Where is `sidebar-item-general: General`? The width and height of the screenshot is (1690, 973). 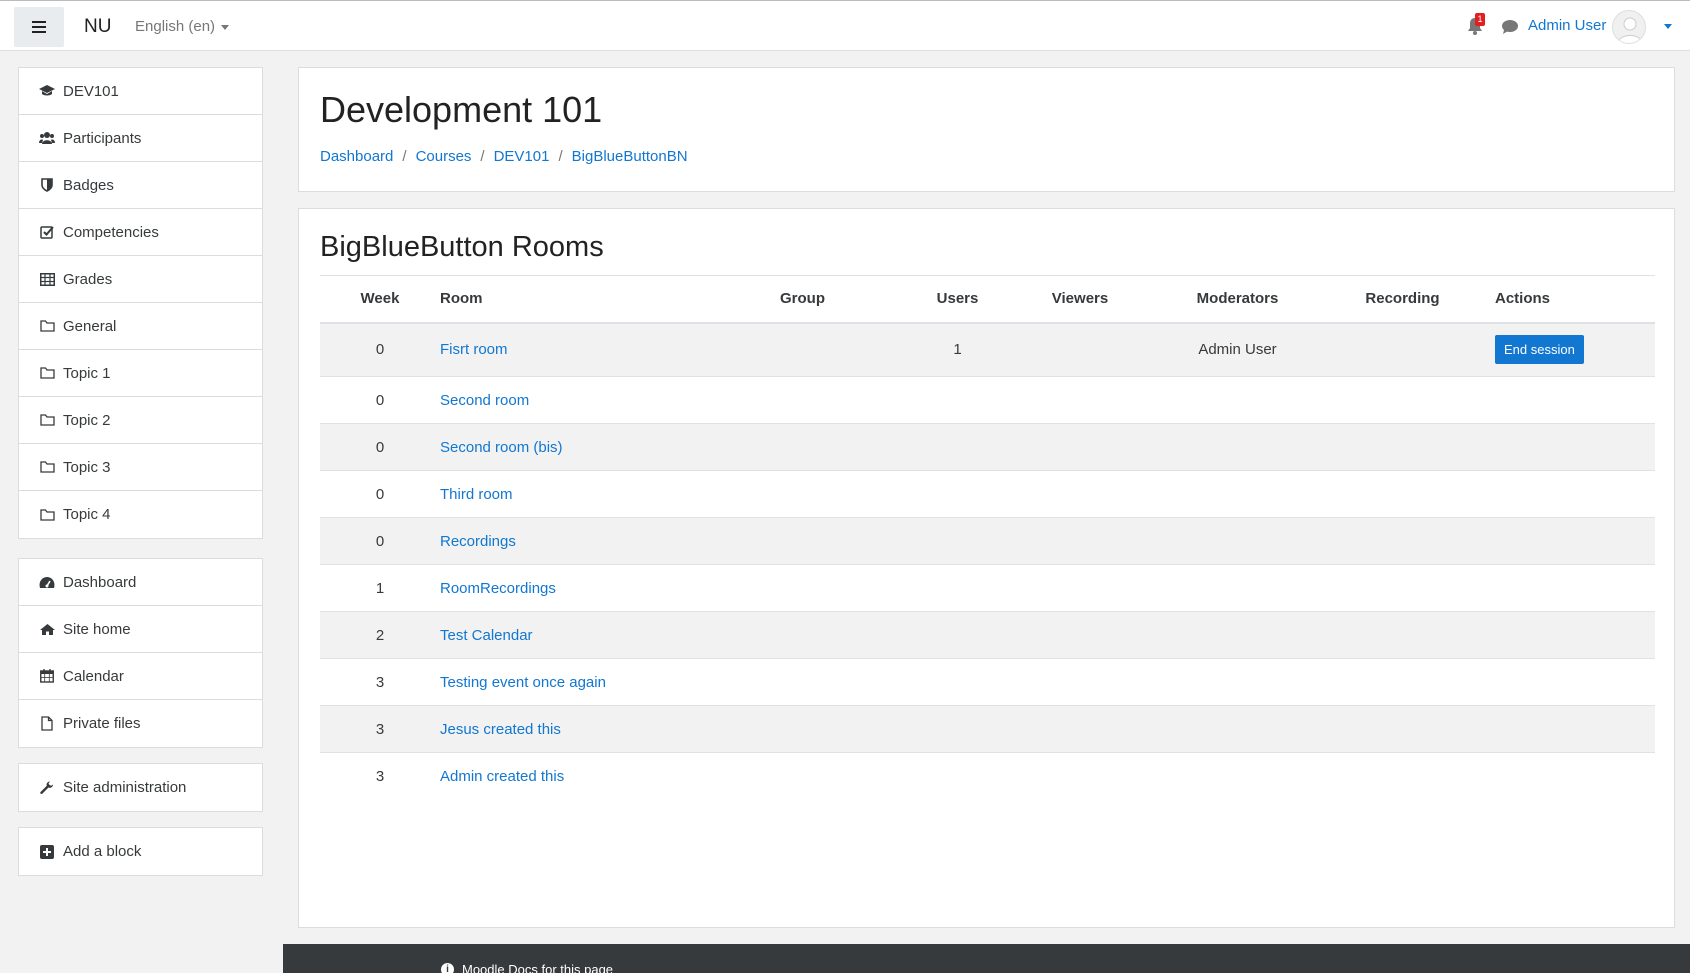
sidebar-item-general: General is located at coordinates (140, 326).